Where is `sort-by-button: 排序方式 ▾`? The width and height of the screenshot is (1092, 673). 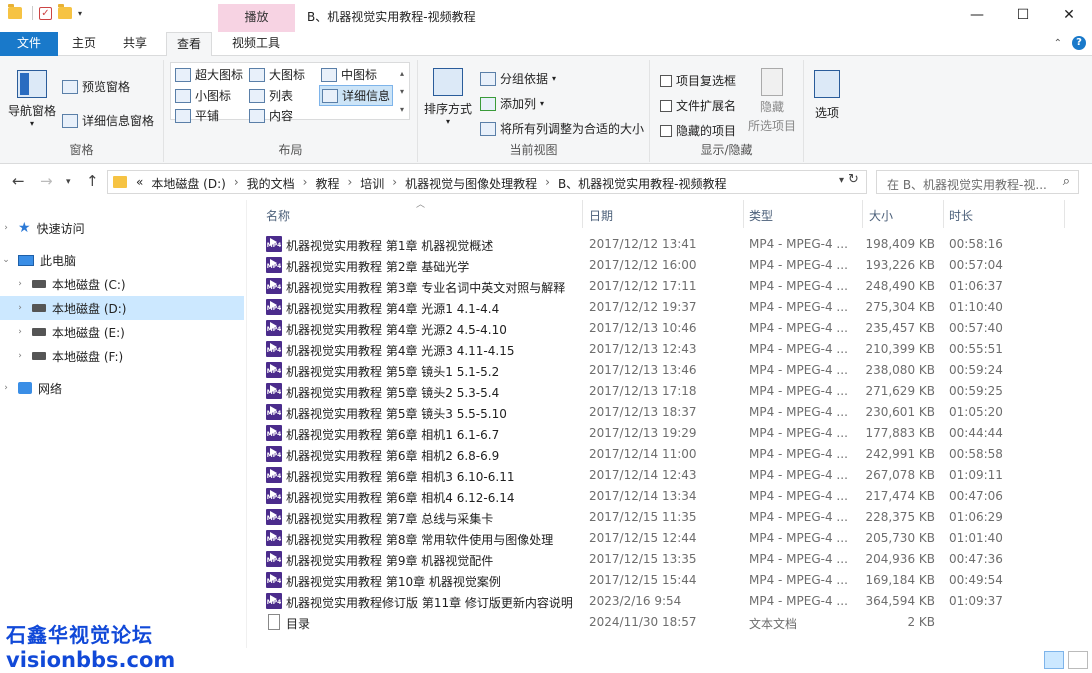
sort-by-button: 排序方式 ▾ is located at coordinates (448, 97).